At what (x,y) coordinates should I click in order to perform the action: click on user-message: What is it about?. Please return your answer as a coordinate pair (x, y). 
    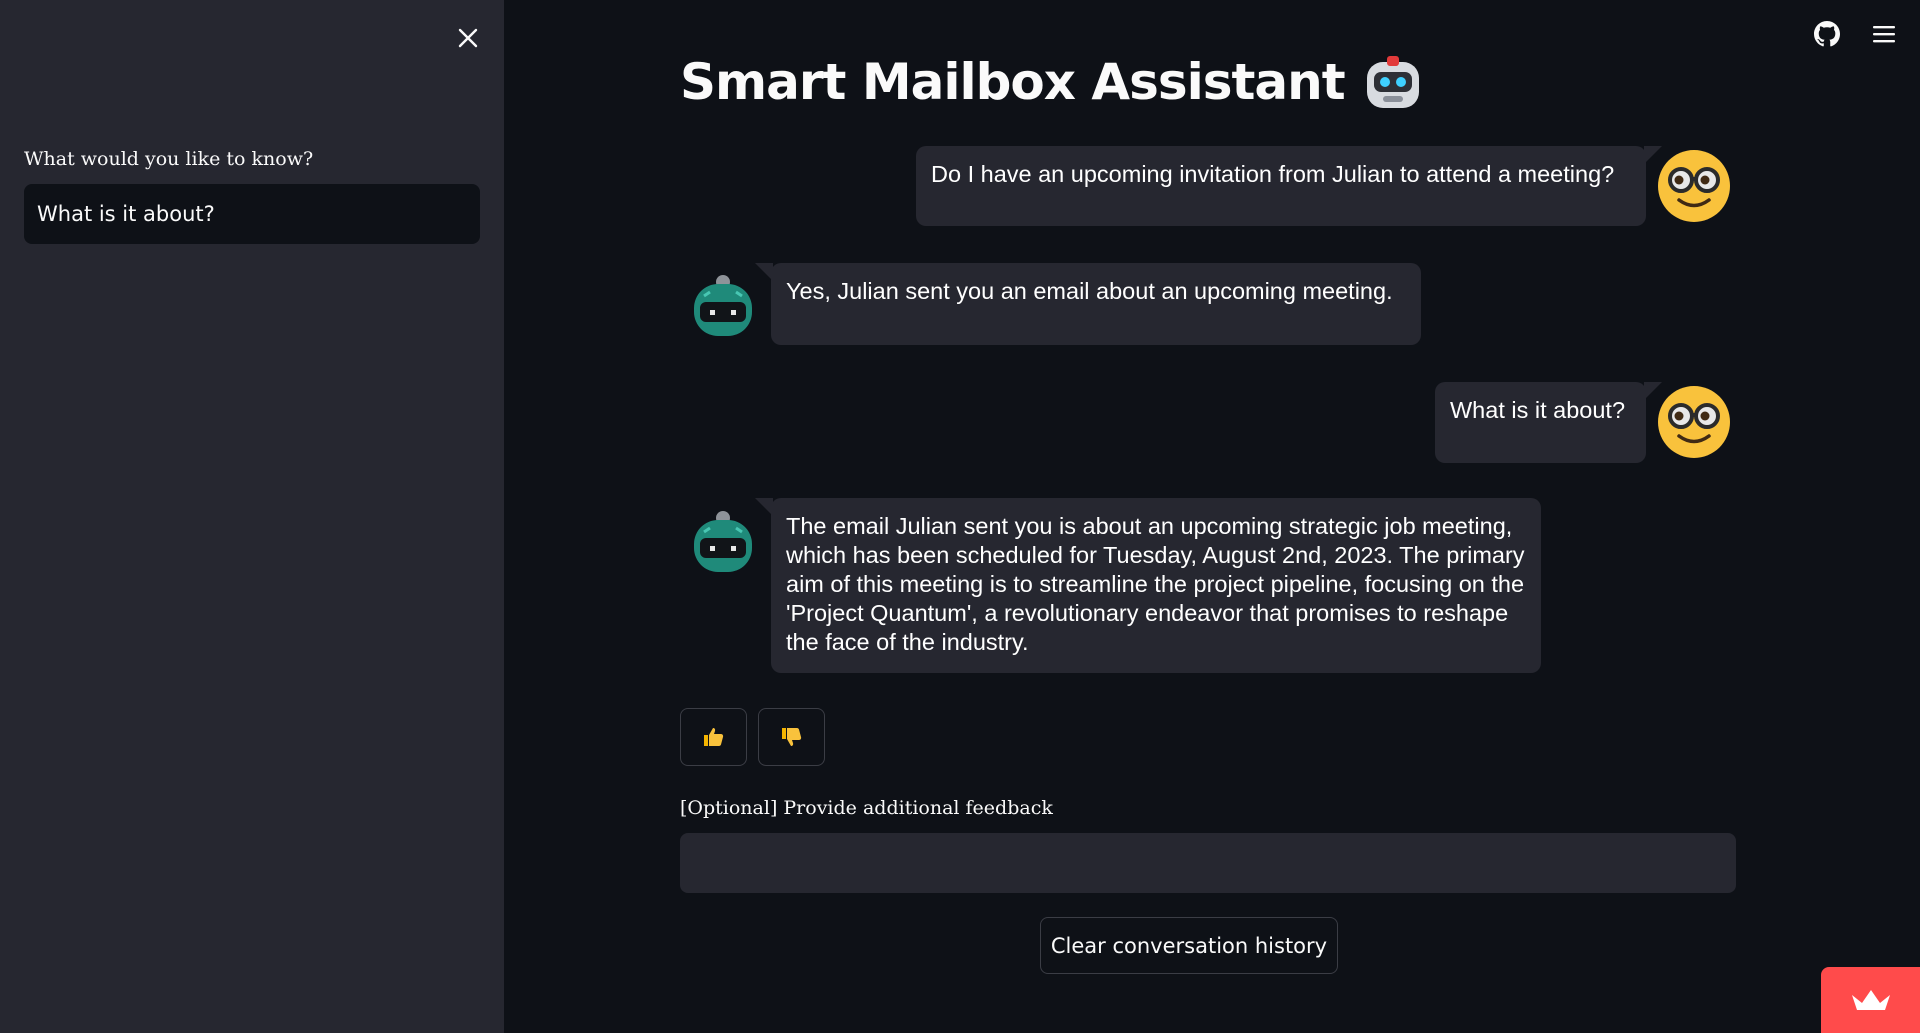
    Looking at the image, I should click on (1548, 422).